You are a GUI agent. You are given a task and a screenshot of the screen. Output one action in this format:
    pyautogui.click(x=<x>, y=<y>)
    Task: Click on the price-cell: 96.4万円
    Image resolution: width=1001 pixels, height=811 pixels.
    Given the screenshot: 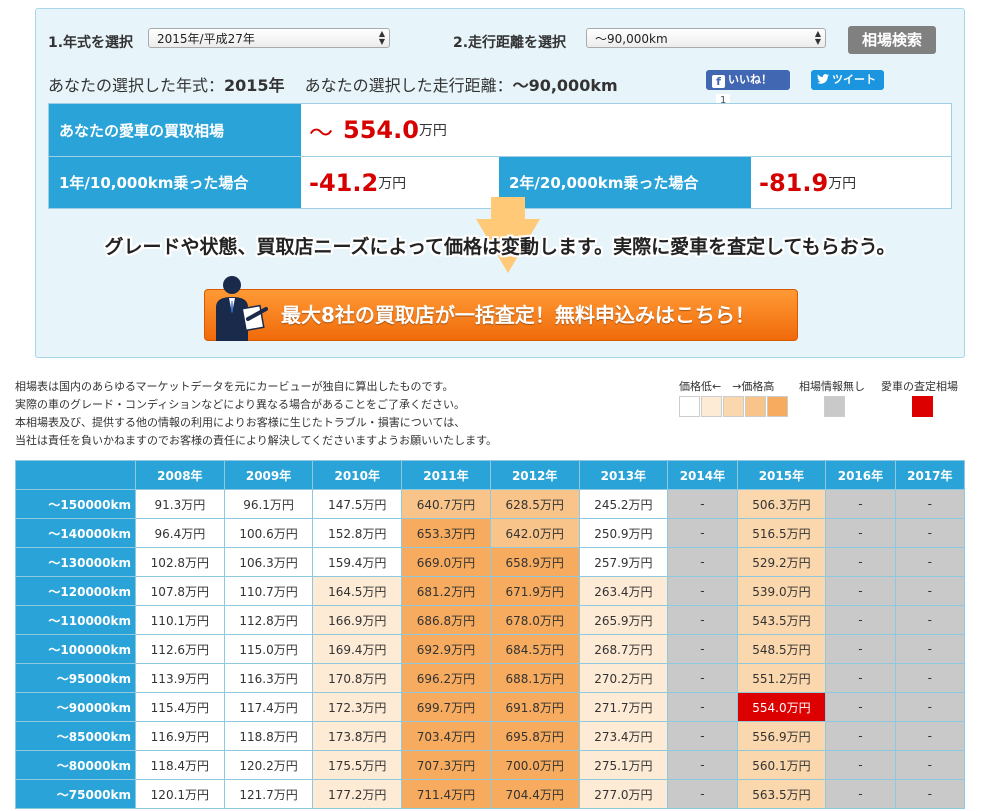 What is the action you would take?
    pyautogui.click(x=180, y=533)
    